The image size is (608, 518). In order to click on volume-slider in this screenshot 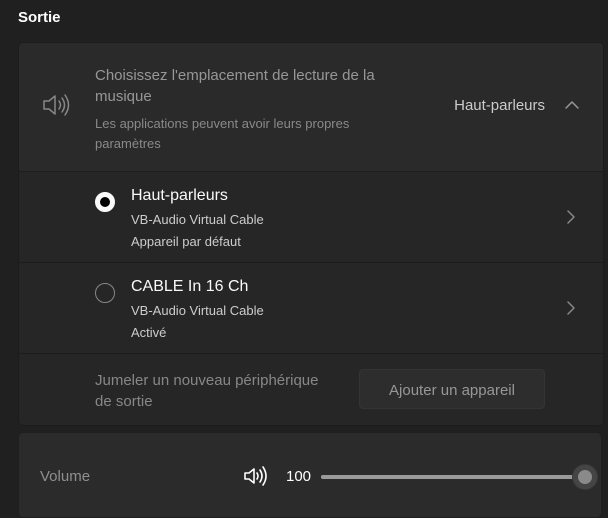, I will do `click(459, 477)`.